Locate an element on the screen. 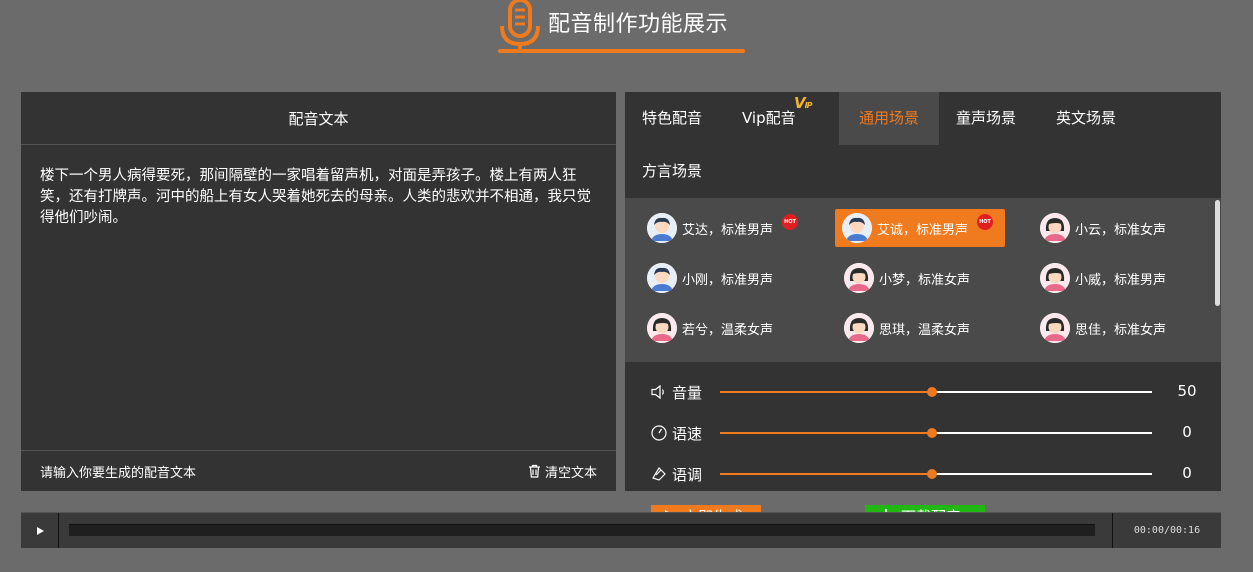 The width and height of the screenshot is (1253, 572). voice-label: 若兮，温柔女声 is located at coordinates (728, 330).